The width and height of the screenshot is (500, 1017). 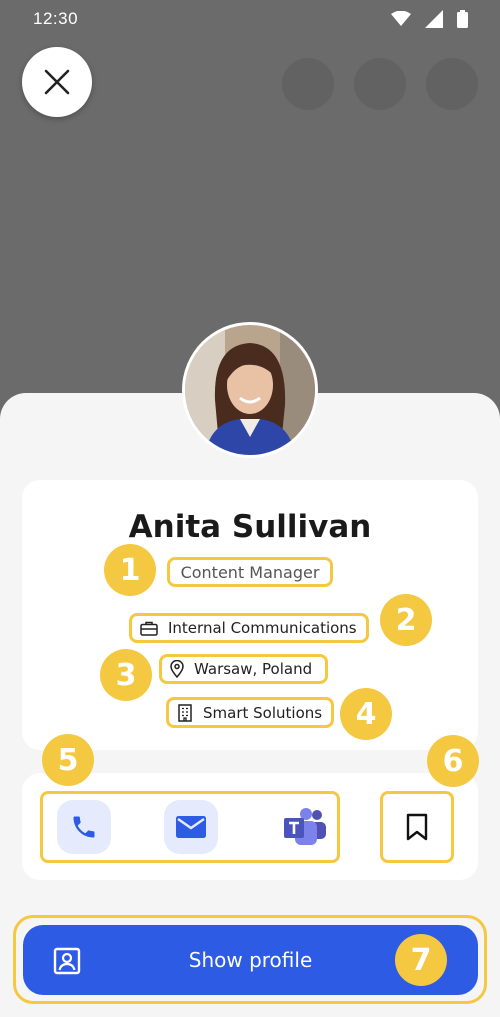 I want to click on building-icon, so click(x=185, y=712).